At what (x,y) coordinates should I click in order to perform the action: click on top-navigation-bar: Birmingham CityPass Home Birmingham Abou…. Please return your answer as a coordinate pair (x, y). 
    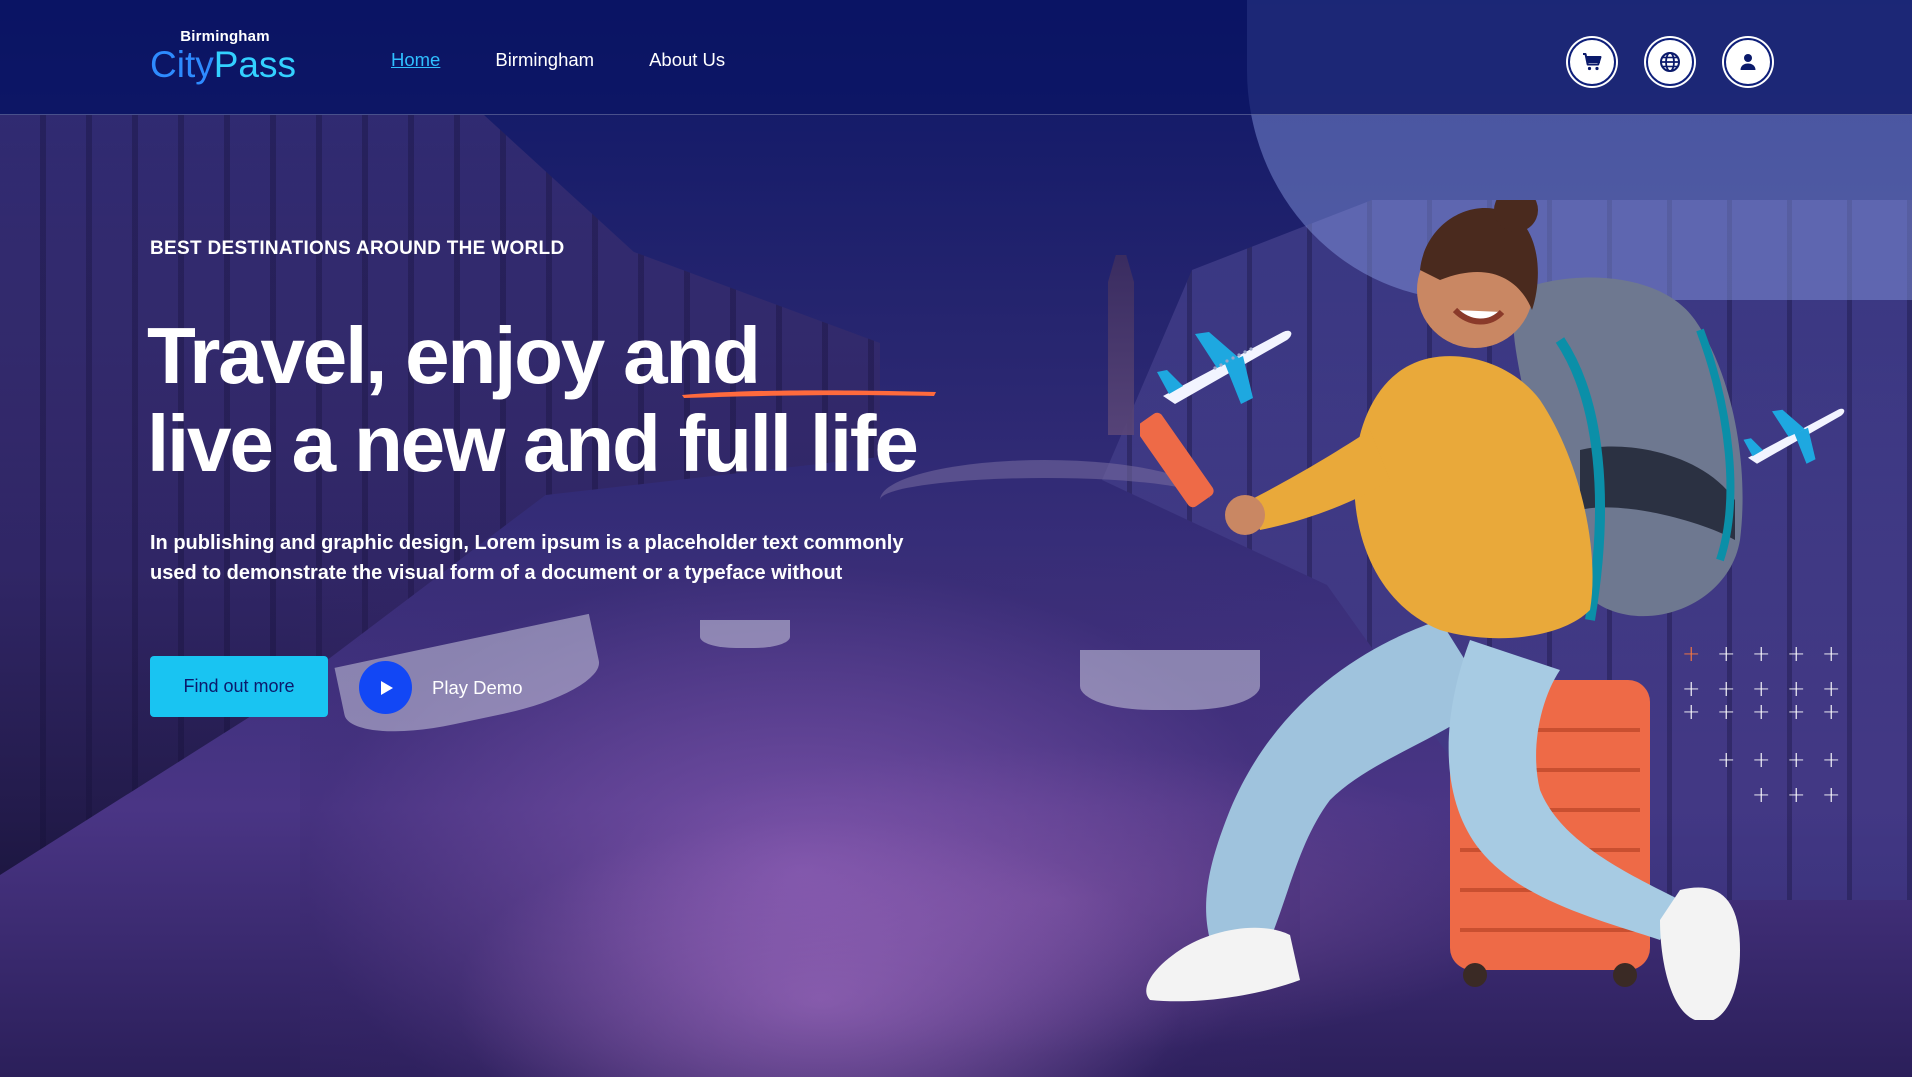
    Looking at the image, I should click on (956, 57).